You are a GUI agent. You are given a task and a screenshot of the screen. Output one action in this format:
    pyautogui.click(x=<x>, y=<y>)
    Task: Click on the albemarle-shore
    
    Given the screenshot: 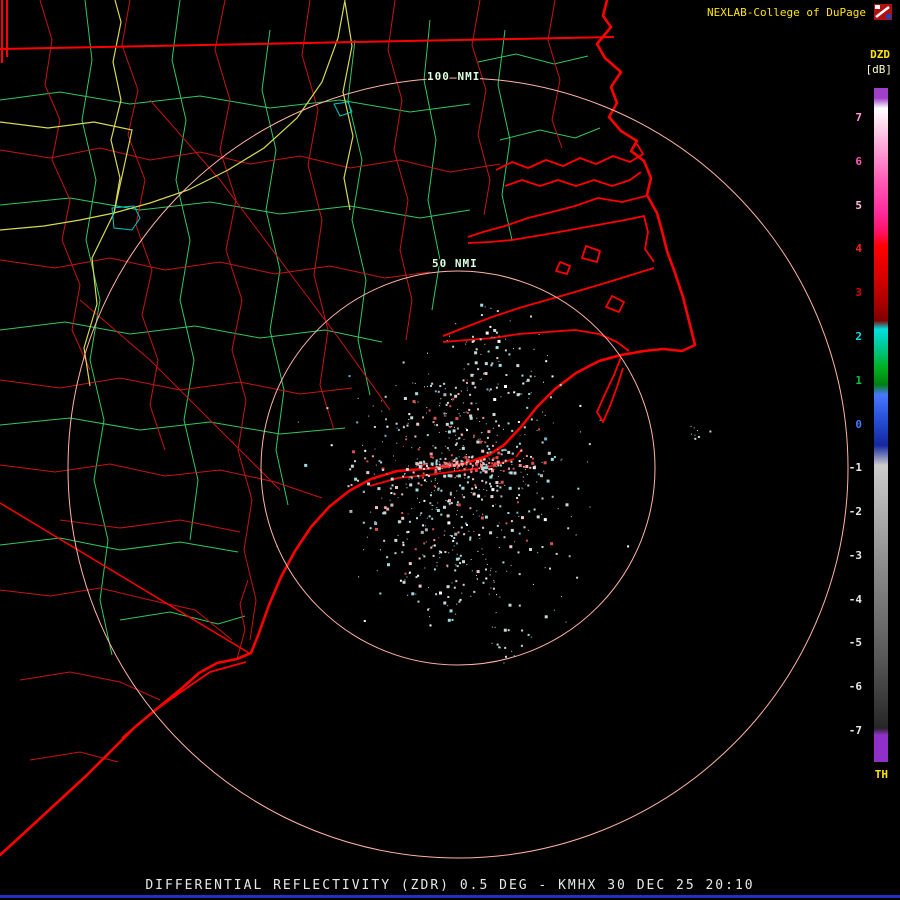 What is the action you would take?
    pyautogui.click(x=569, y=157)
    